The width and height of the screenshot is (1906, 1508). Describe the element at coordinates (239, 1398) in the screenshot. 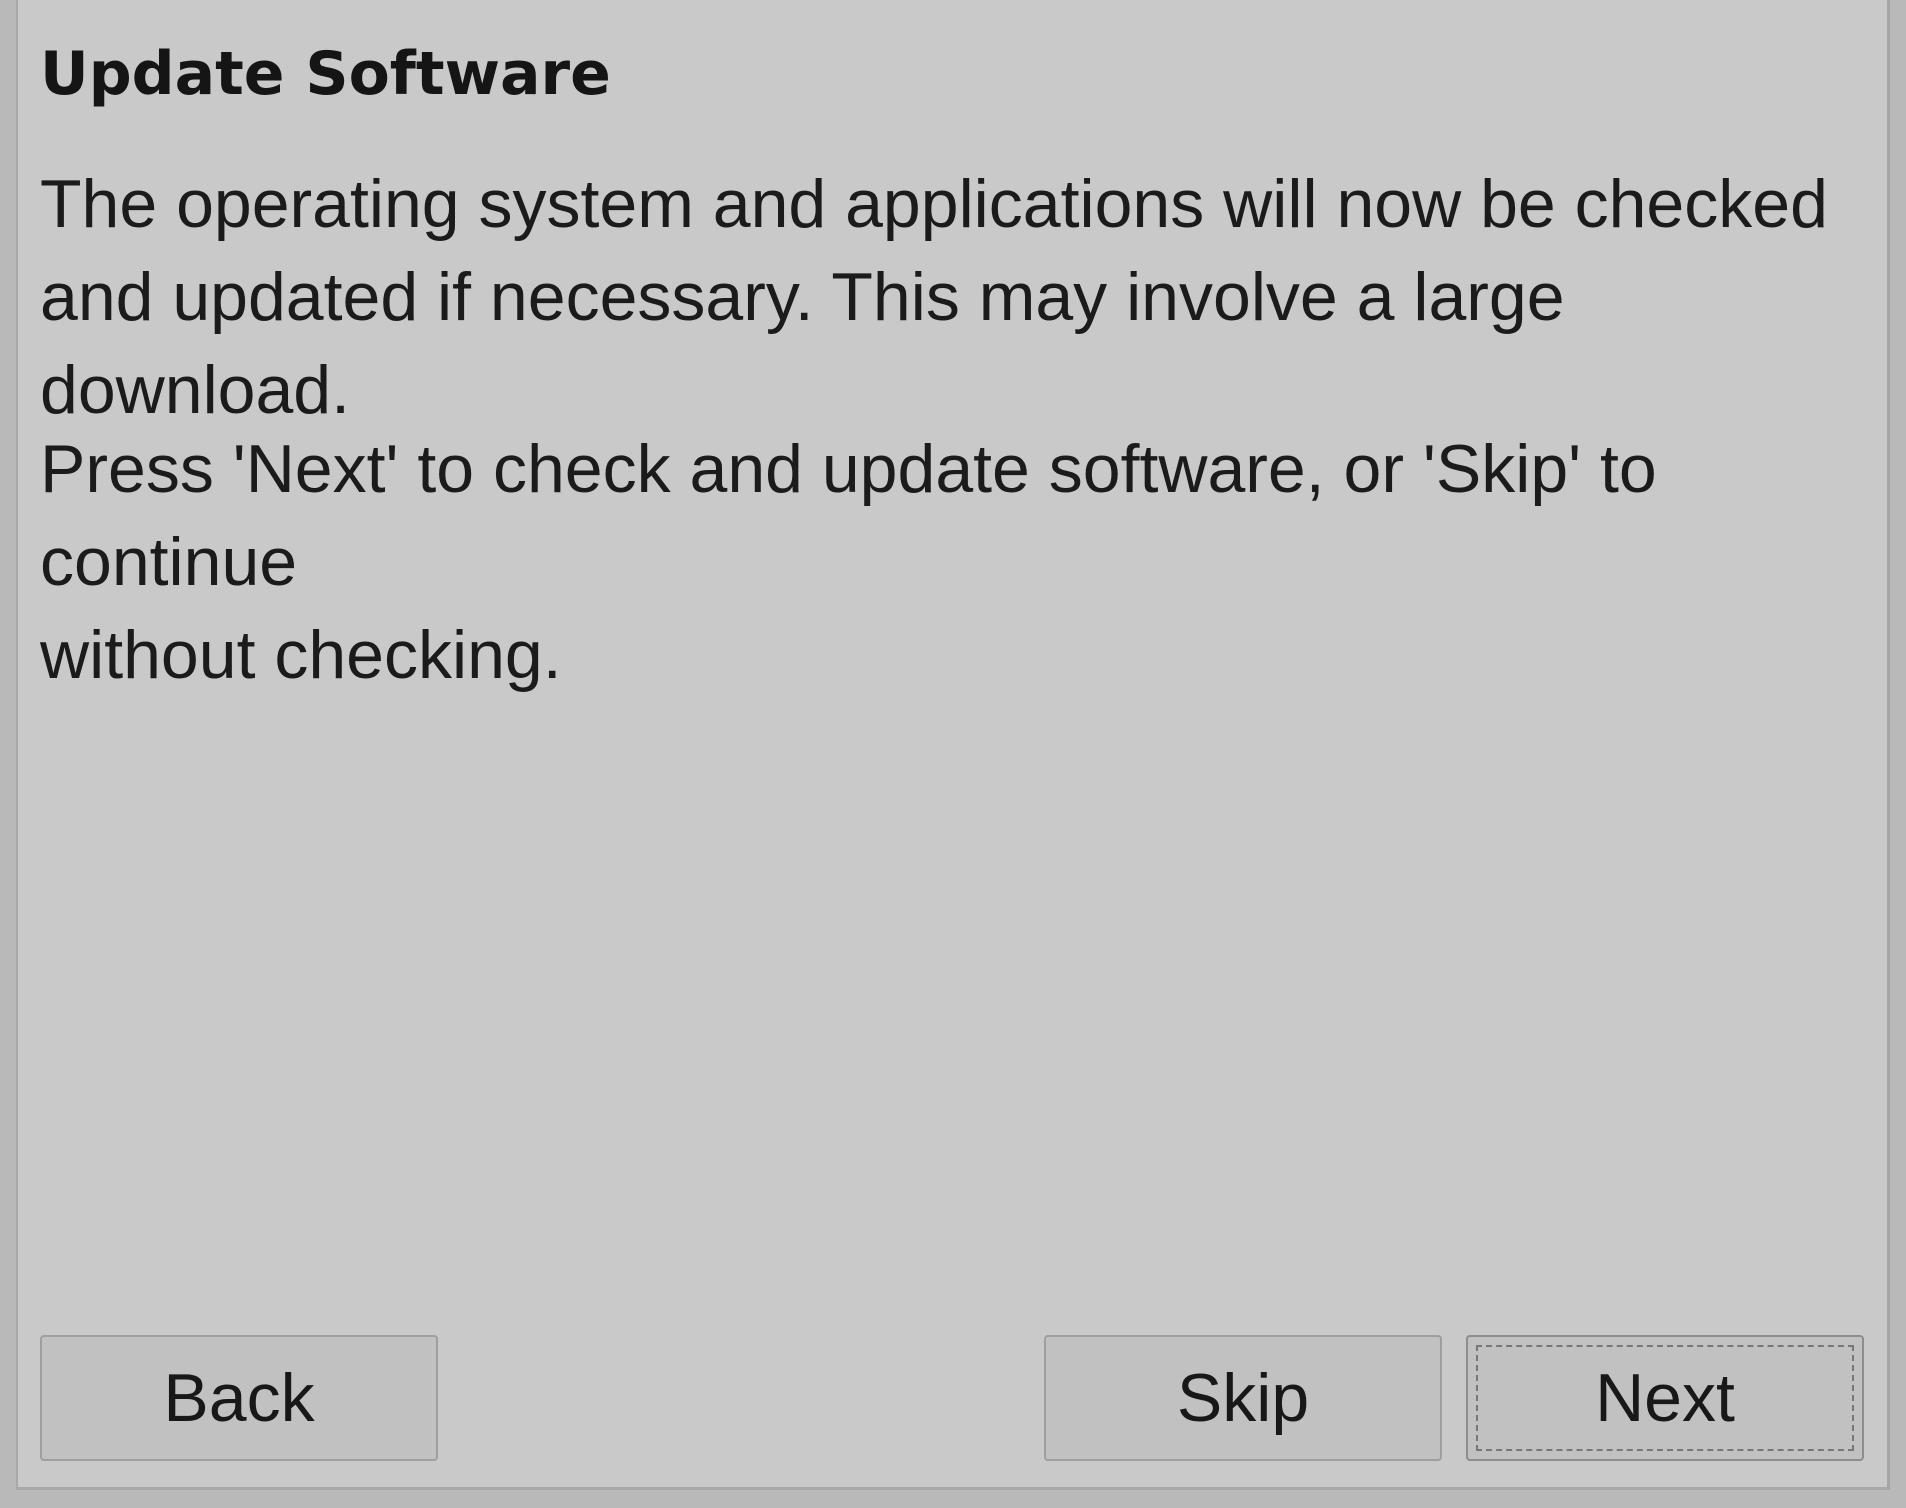

I see `back-button: Back` at that location.